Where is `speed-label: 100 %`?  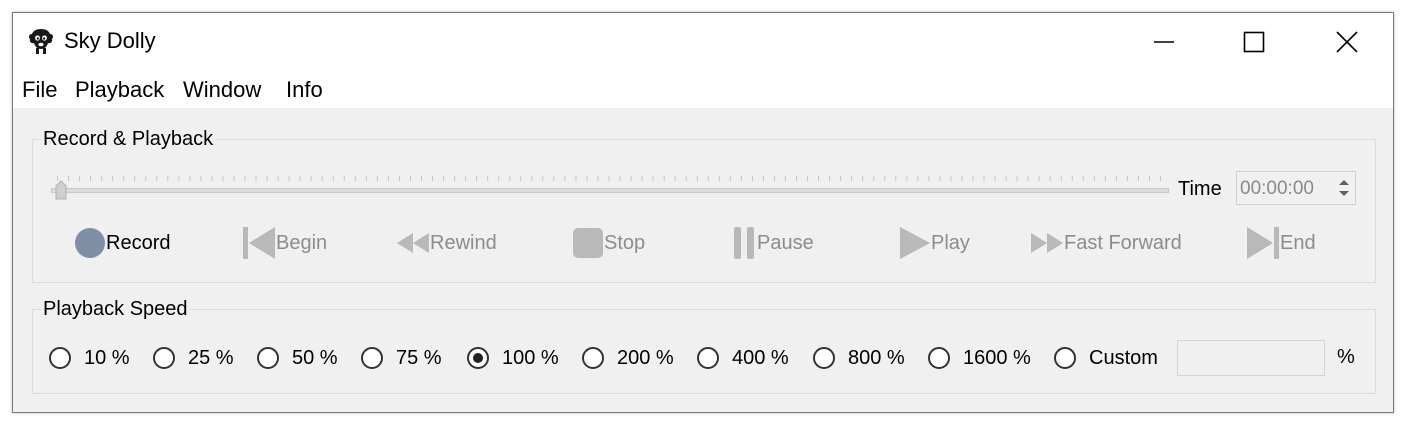 speed-label: 100 % is located at coordinates (530, 357).